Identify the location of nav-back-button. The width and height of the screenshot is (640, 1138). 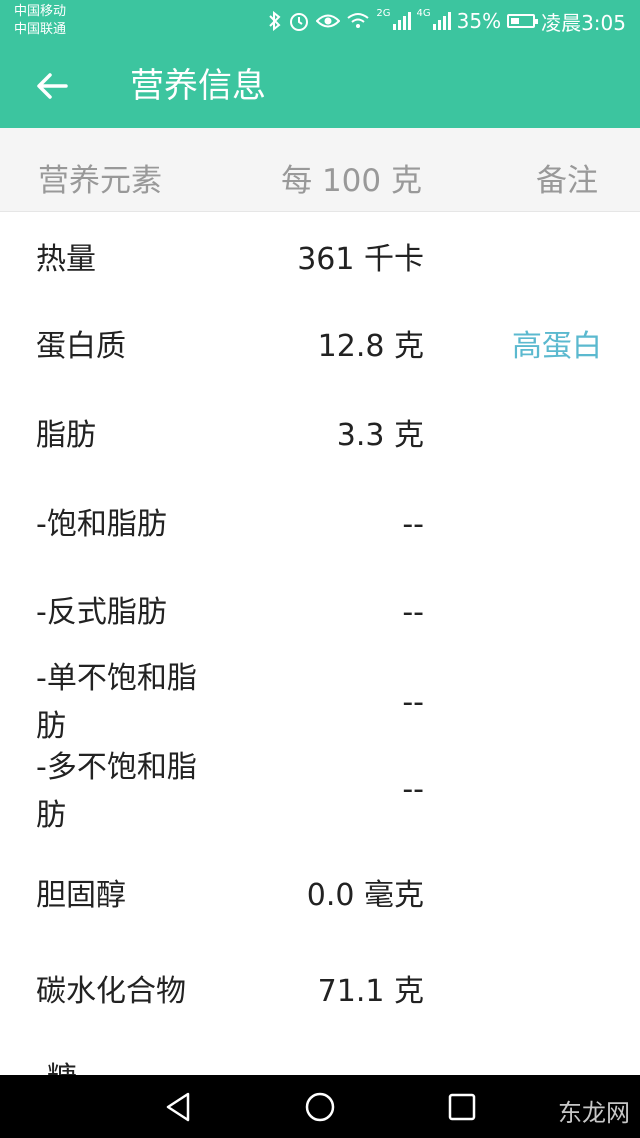
(178, 1107).